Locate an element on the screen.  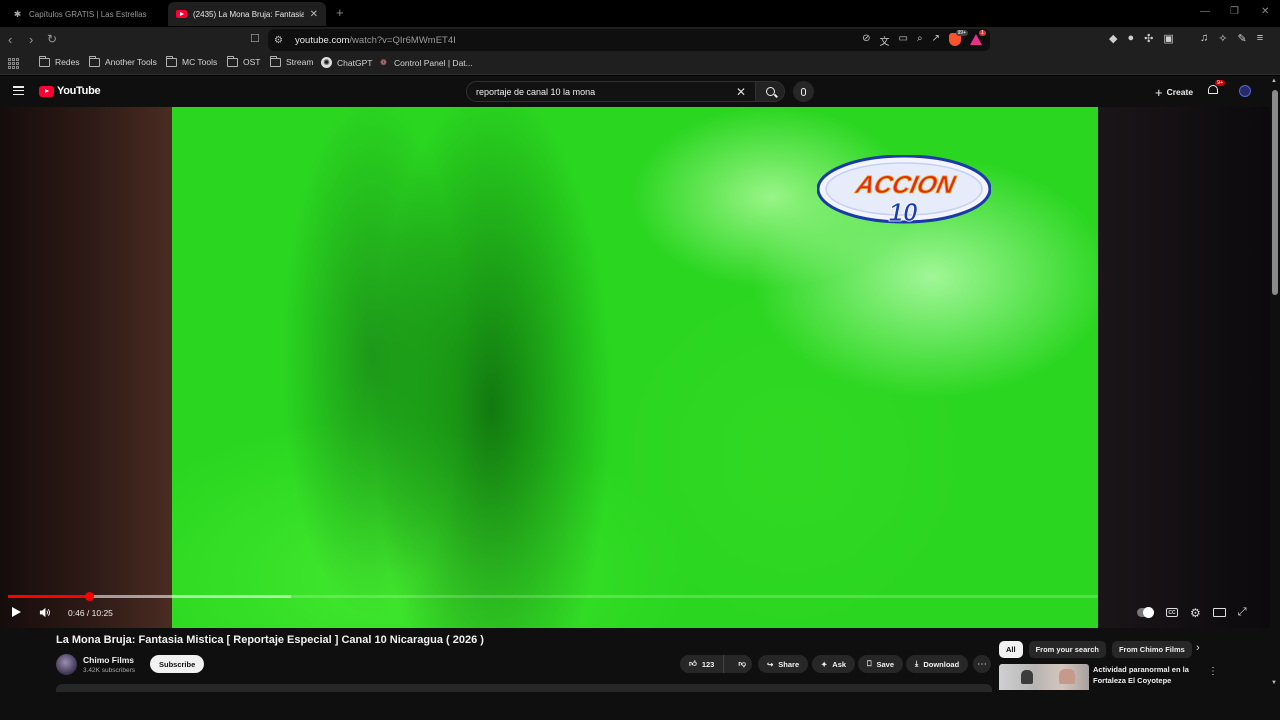
tab-las-estrellas: ✱ Capítulos GRATIS | Las Estrellas is located at coordinates (84, 14).